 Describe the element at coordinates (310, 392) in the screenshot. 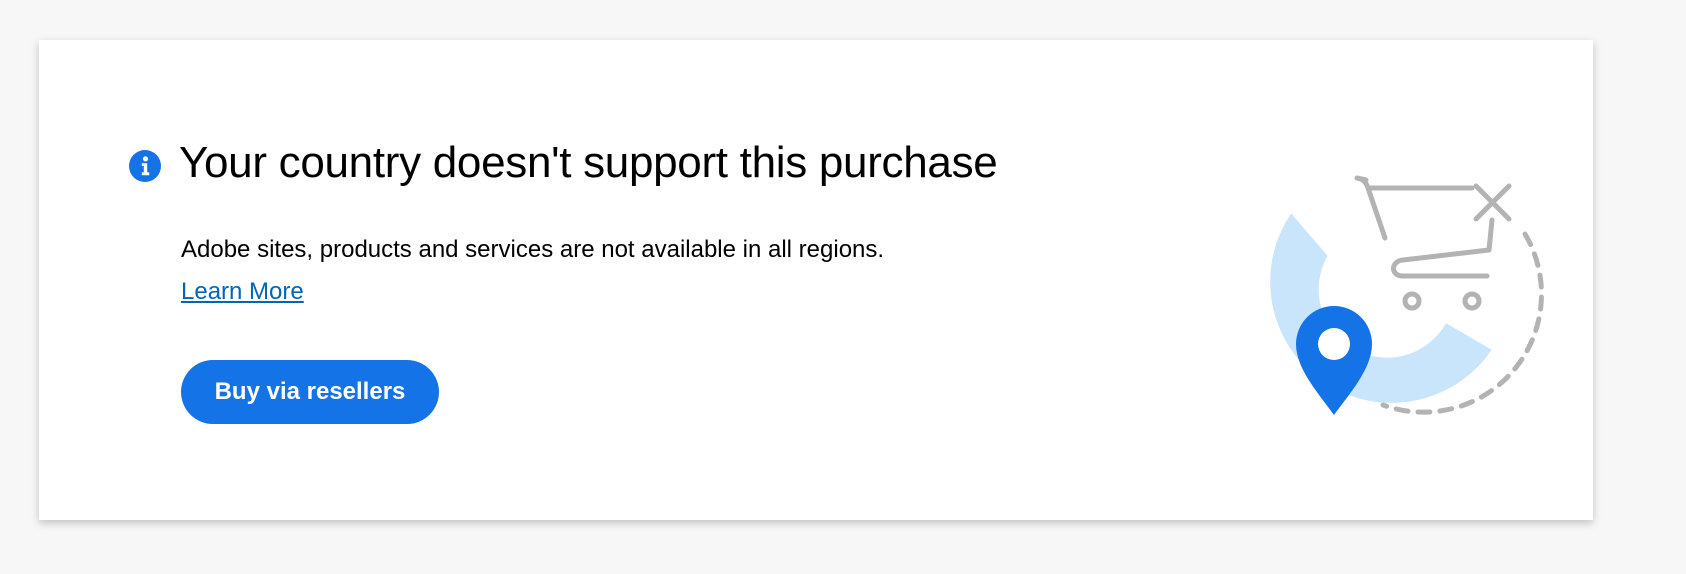

I see `buy-via-resellers-button: Buy via resellers` at that location.